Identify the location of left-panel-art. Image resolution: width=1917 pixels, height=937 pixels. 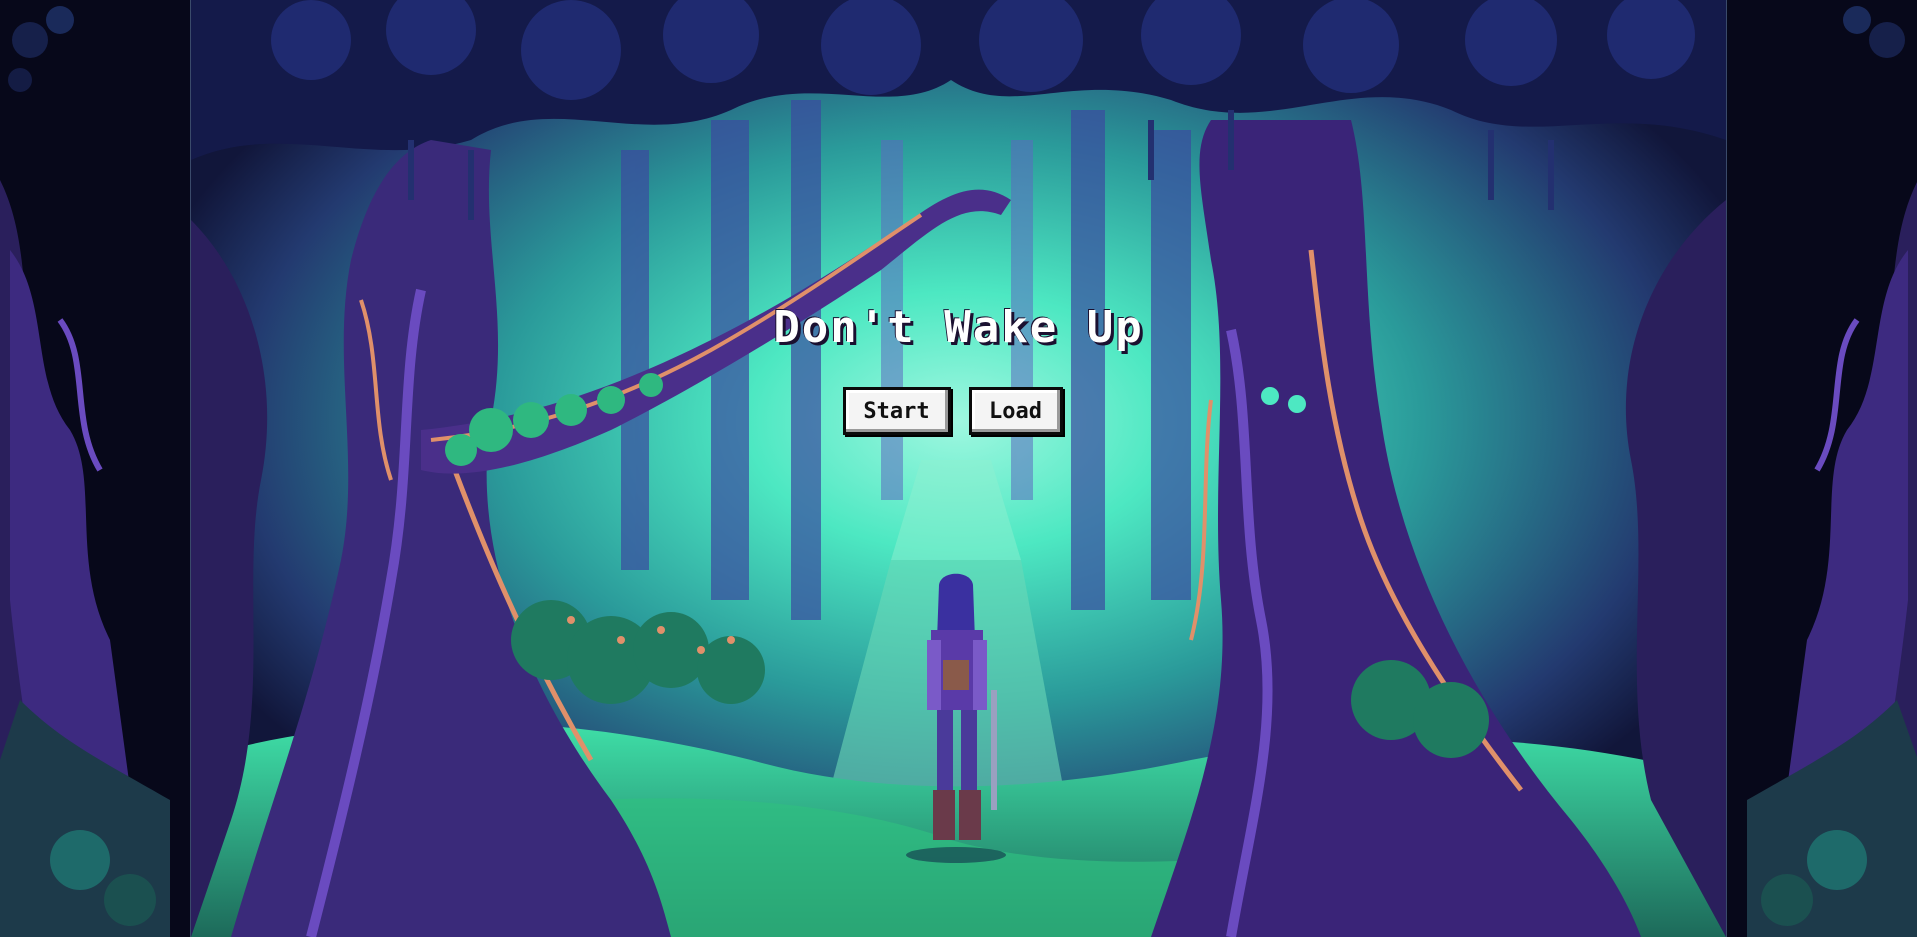
(95, 468).